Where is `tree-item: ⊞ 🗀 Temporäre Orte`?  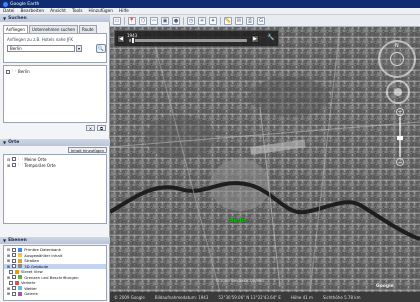 tree-item: ⊞ 🗀 Temporäre Orte is located at coordinates (55, 165).